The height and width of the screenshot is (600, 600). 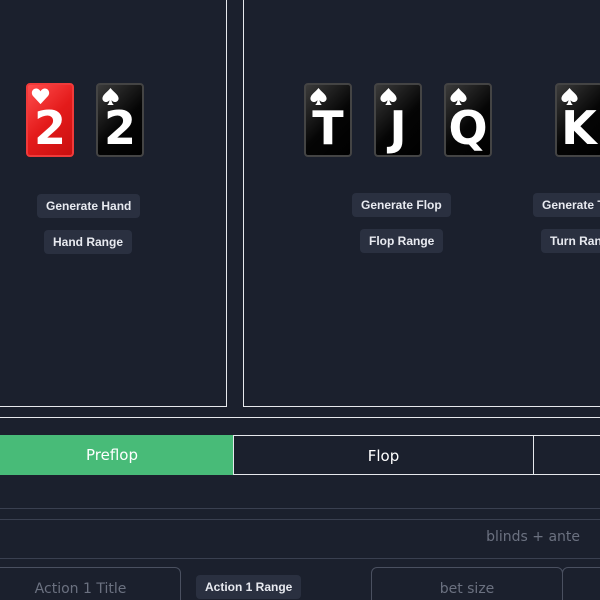 I want to click on turn-card: K, so click(x=577, y=120).